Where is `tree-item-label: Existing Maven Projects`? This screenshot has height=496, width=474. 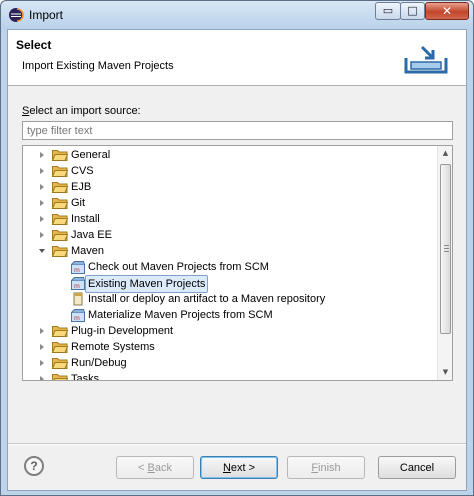 tree-item-label: Existing Maven Projects is located at coordinates (147, 284).